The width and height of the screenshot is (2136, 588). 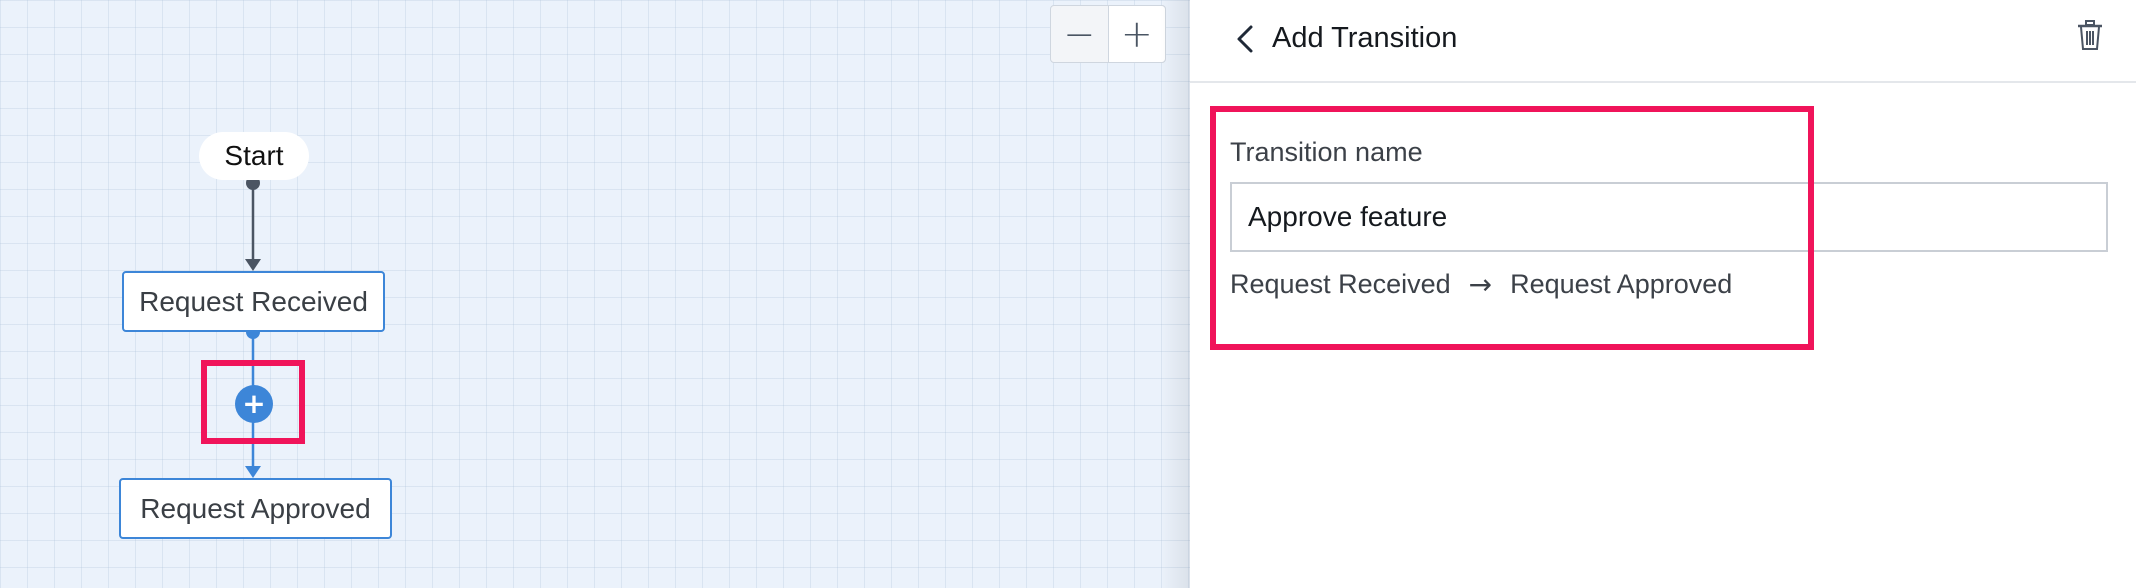 I want to click on transition-name-label: Transition name, so click(x=1326, y=152).